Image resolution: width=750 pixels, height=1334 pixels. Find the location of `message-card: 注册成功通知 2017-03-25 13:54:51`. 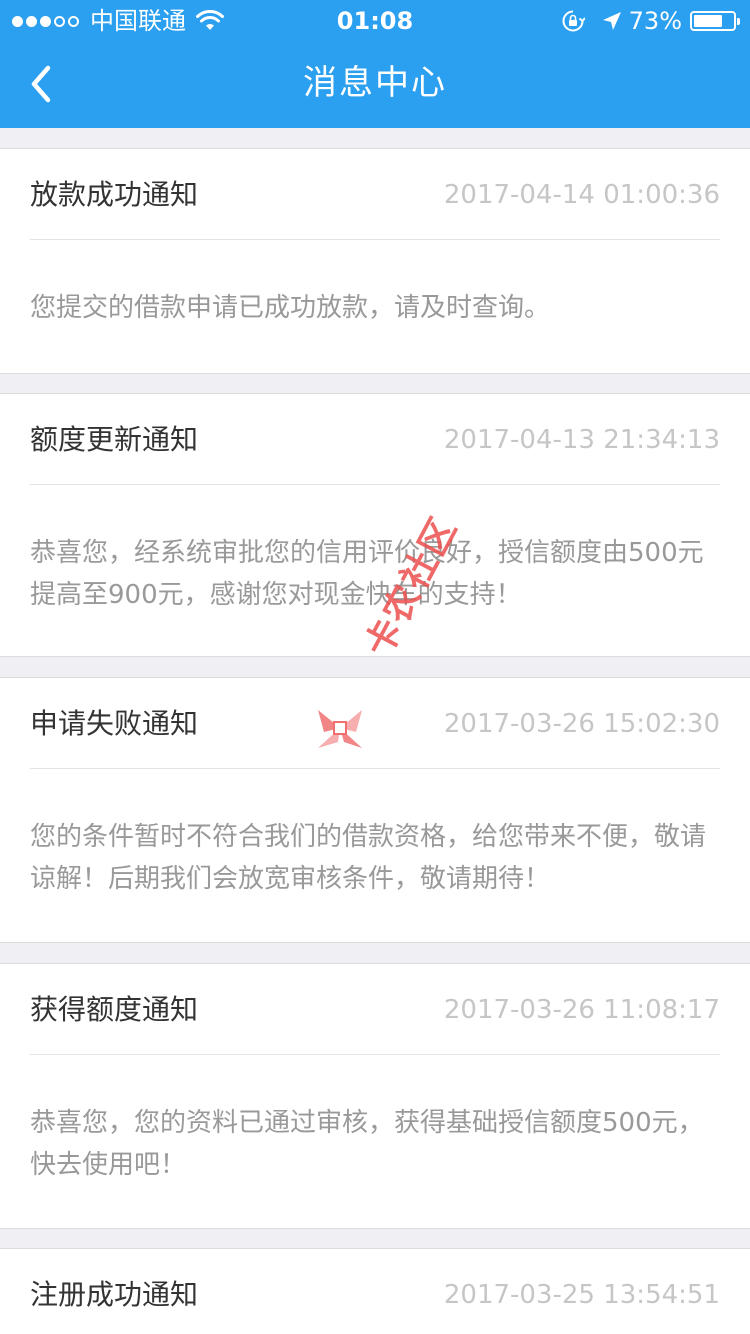

message-card: 注册成功通知 2017-03-25 13:54:51 is located at coordinates (375, 1291).